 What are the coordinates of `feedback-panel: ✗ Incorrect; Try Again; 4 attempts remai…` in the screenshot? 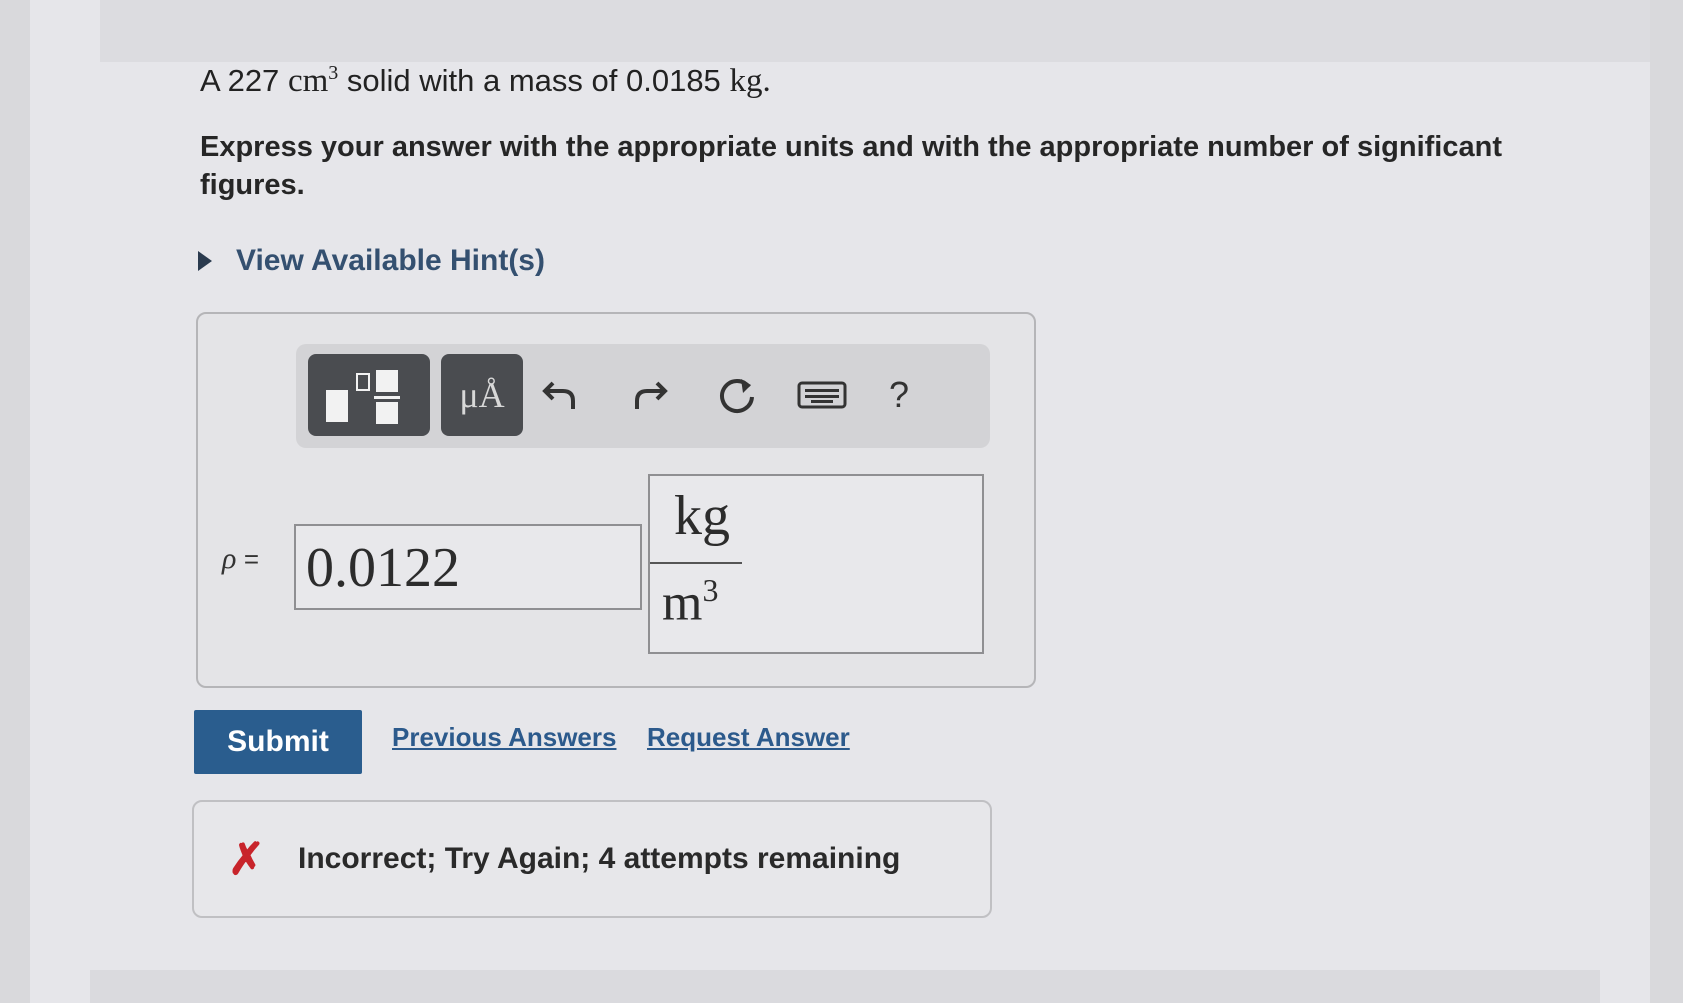 It's located at (592, 859).